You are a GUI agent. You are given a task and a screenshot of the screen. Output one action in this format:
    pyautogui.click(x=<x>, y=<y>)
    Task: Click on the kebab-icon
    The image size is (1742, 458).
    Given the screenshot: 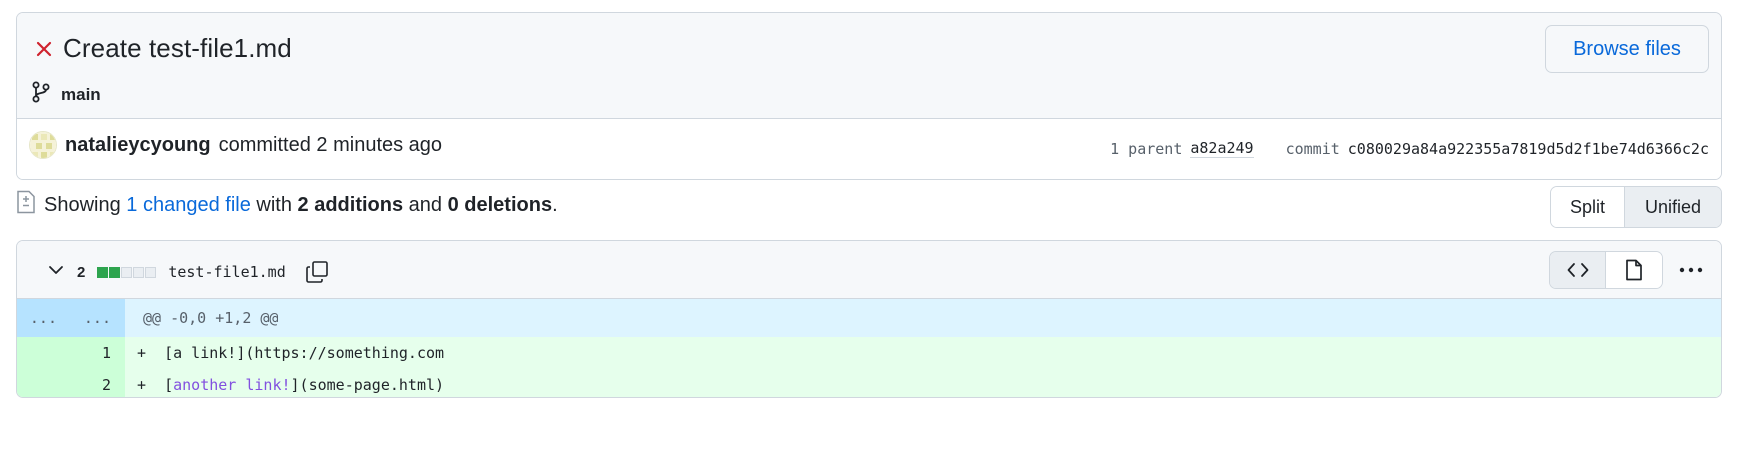 What is the action you would take?
    pyautogui.click(x=1691, y=270)
    